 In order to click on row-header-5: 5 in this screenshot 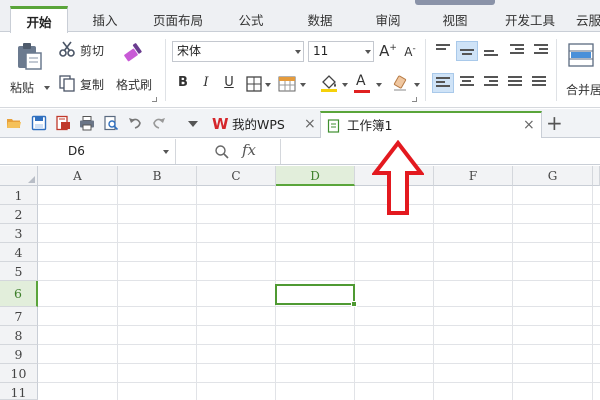, I will do `click(19, 271)`.